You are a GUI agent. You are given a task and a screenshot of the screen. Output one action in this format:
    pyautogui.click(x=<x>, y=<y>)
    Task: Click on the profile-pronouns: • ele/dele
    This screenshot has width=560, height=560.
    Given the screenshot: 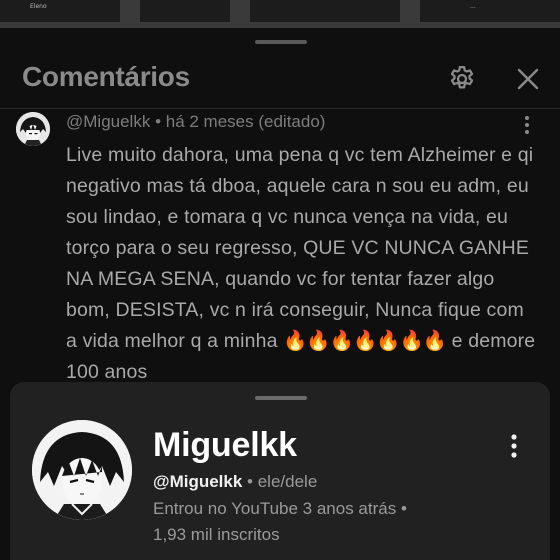 What is the action you would take?
    pyautogui.click(x=280, y=481)
    